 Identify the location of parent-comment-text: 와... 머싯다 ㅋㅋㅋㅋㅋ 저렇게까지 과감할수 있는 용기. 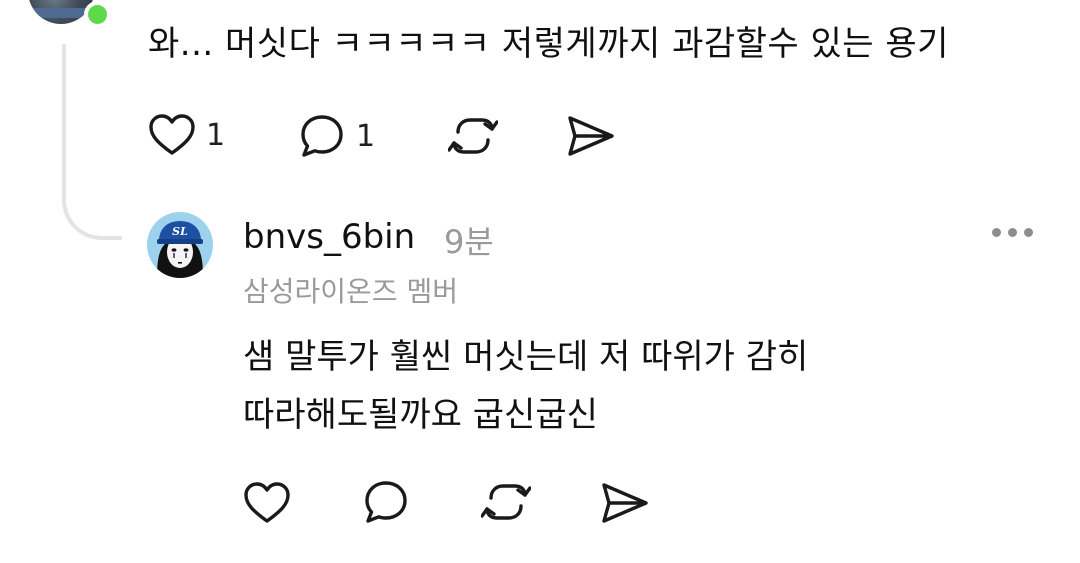
(548, 44).